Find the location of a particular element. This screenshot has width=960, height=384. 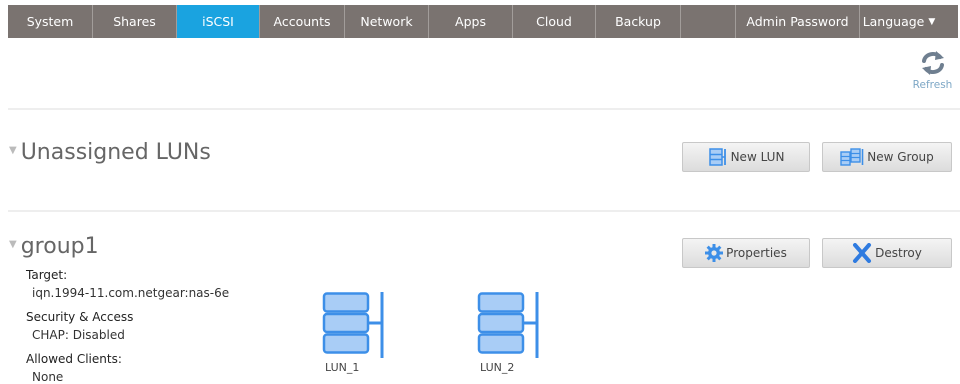

unassigned-luns-title: Unassigned LUNs is located at coordinates (115, 152).